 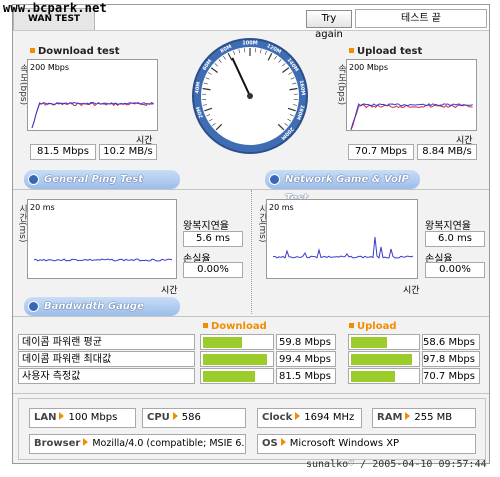 What do you see at coordinates (206, 226) in the screenshot?
I see `ping-latency-label: 왕복지연율` at bounding box center [206, 226].